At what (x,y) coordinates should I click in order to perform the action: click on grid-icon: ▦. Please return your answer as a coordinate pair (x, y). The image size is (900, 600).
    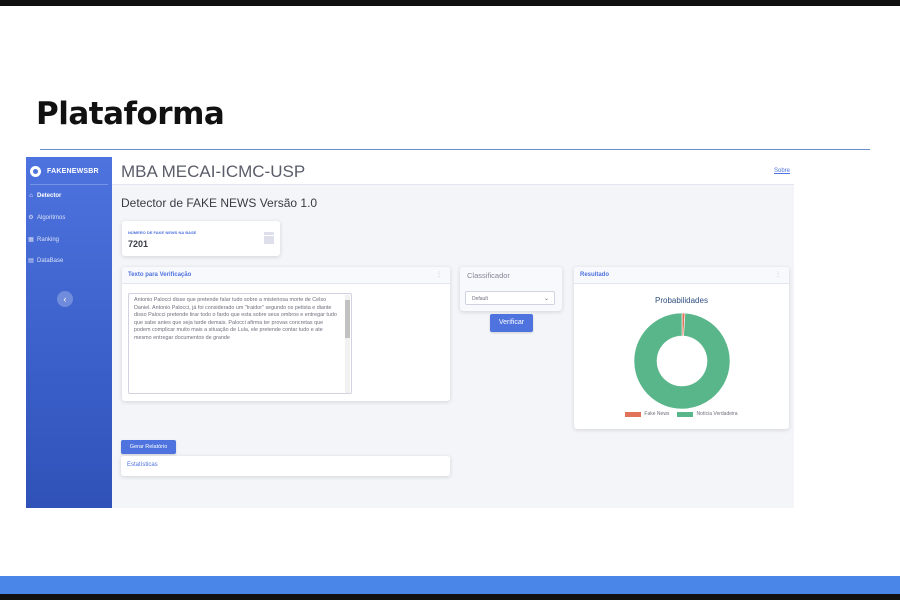
    Looking at the image, I should click on (31, 240).